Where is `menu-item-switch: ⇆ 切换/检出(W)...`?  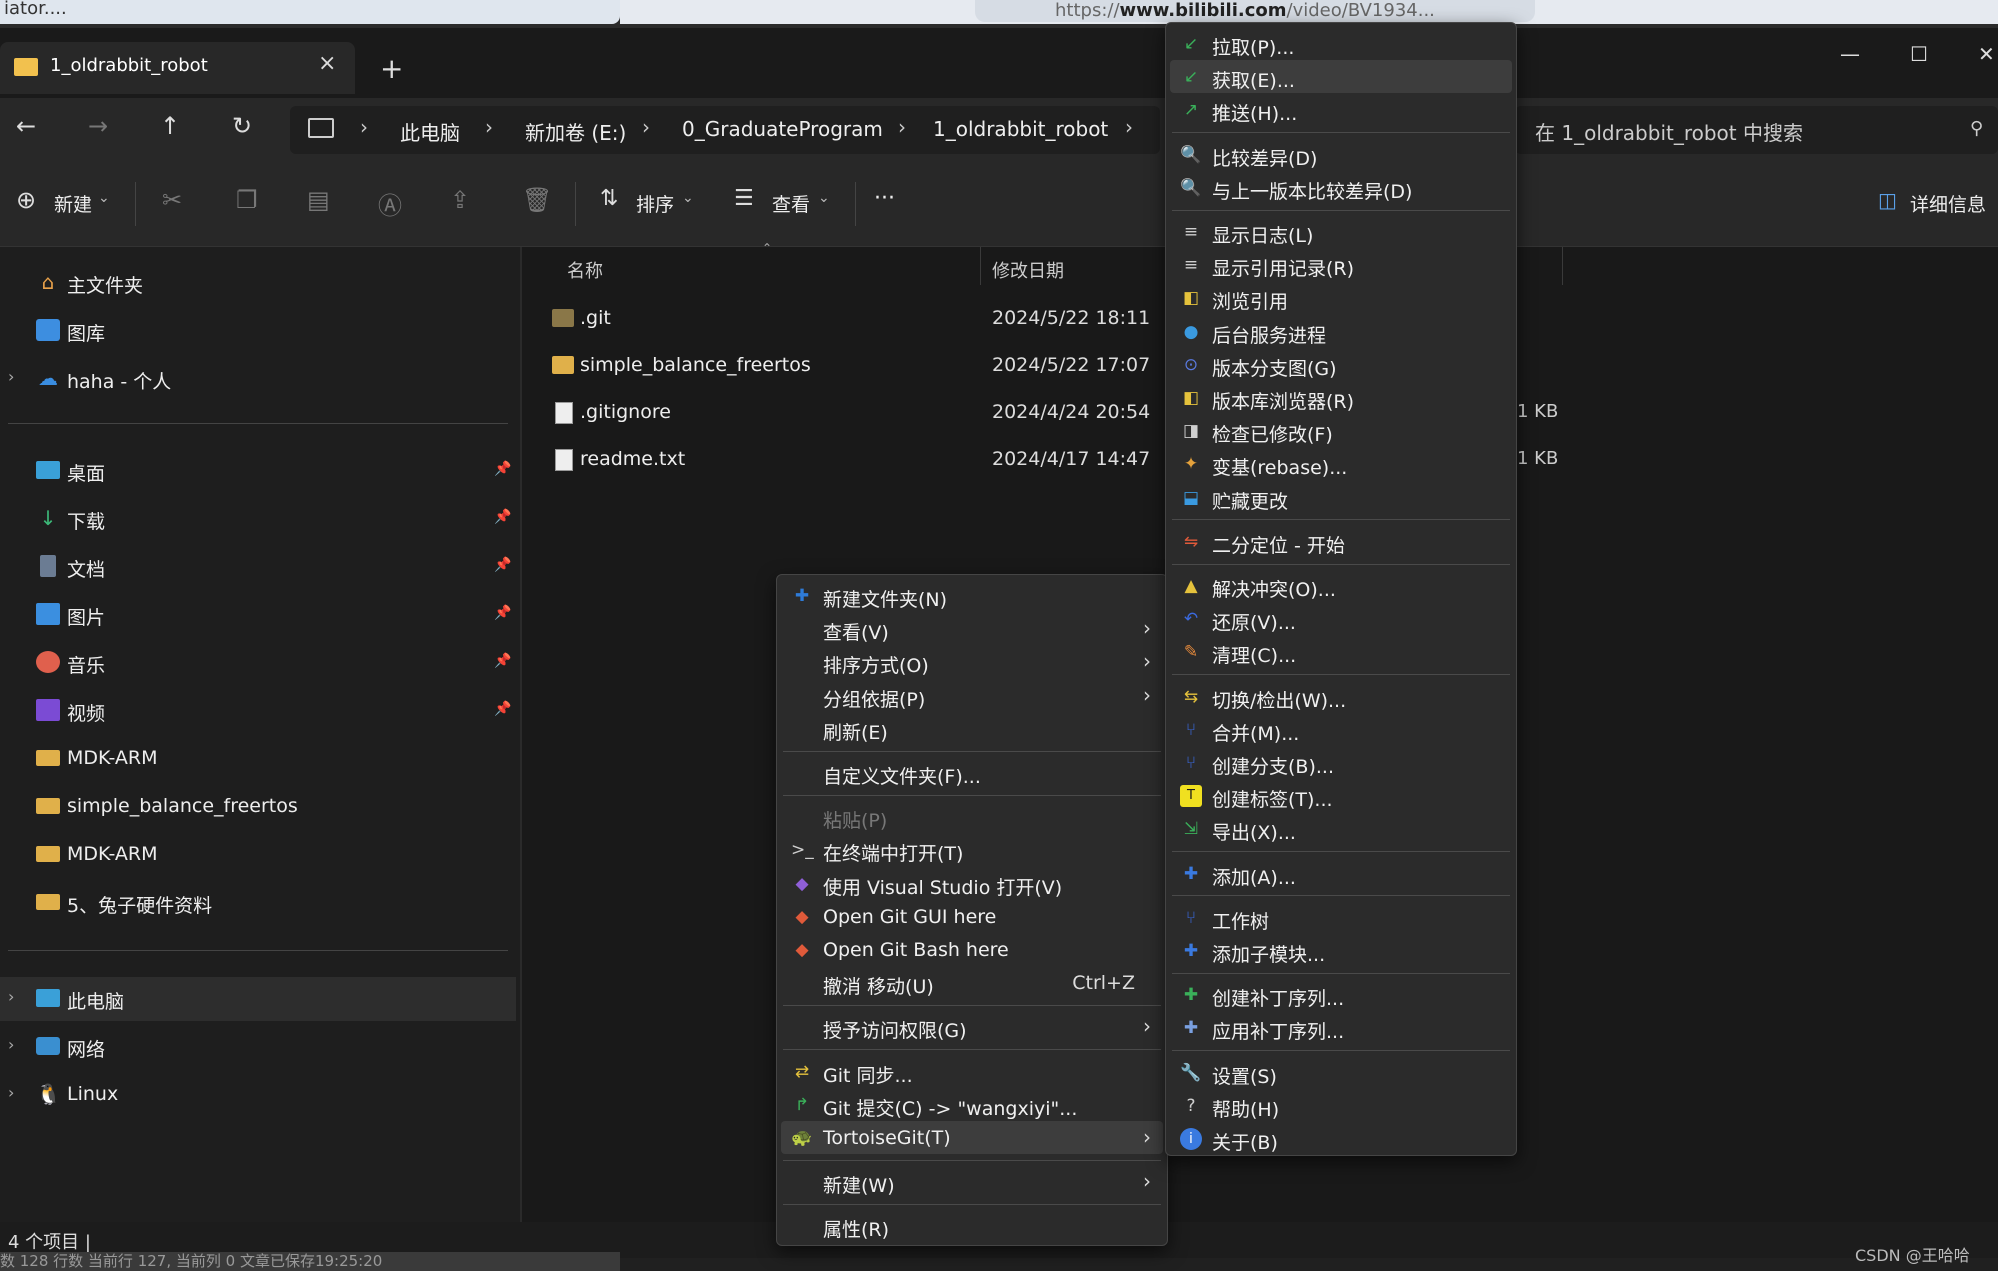
menu-item-switch: ⇆ 切换/检出(W)... is located at coordinates (1341, 696).